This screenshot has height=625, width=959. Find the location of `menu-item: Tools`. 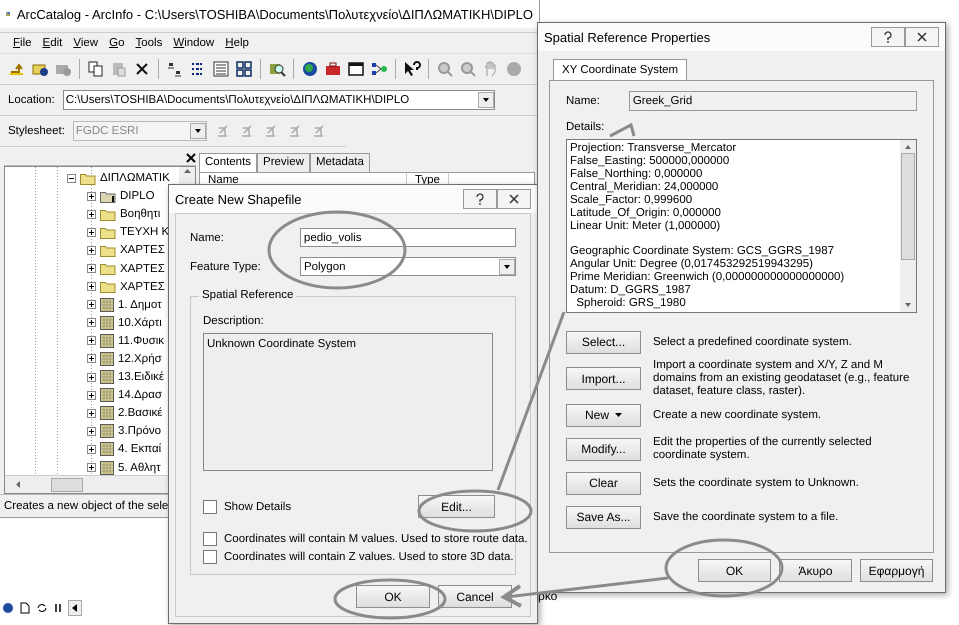

menu-item: Tools is located at coordinates (149, 43).